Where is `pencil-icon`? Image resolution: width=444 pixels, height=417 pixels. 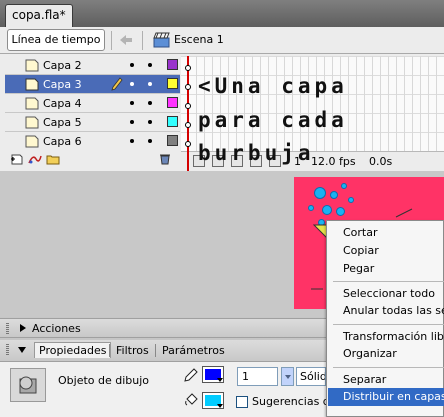 pencil-icon is located at coordinates (117, 84).